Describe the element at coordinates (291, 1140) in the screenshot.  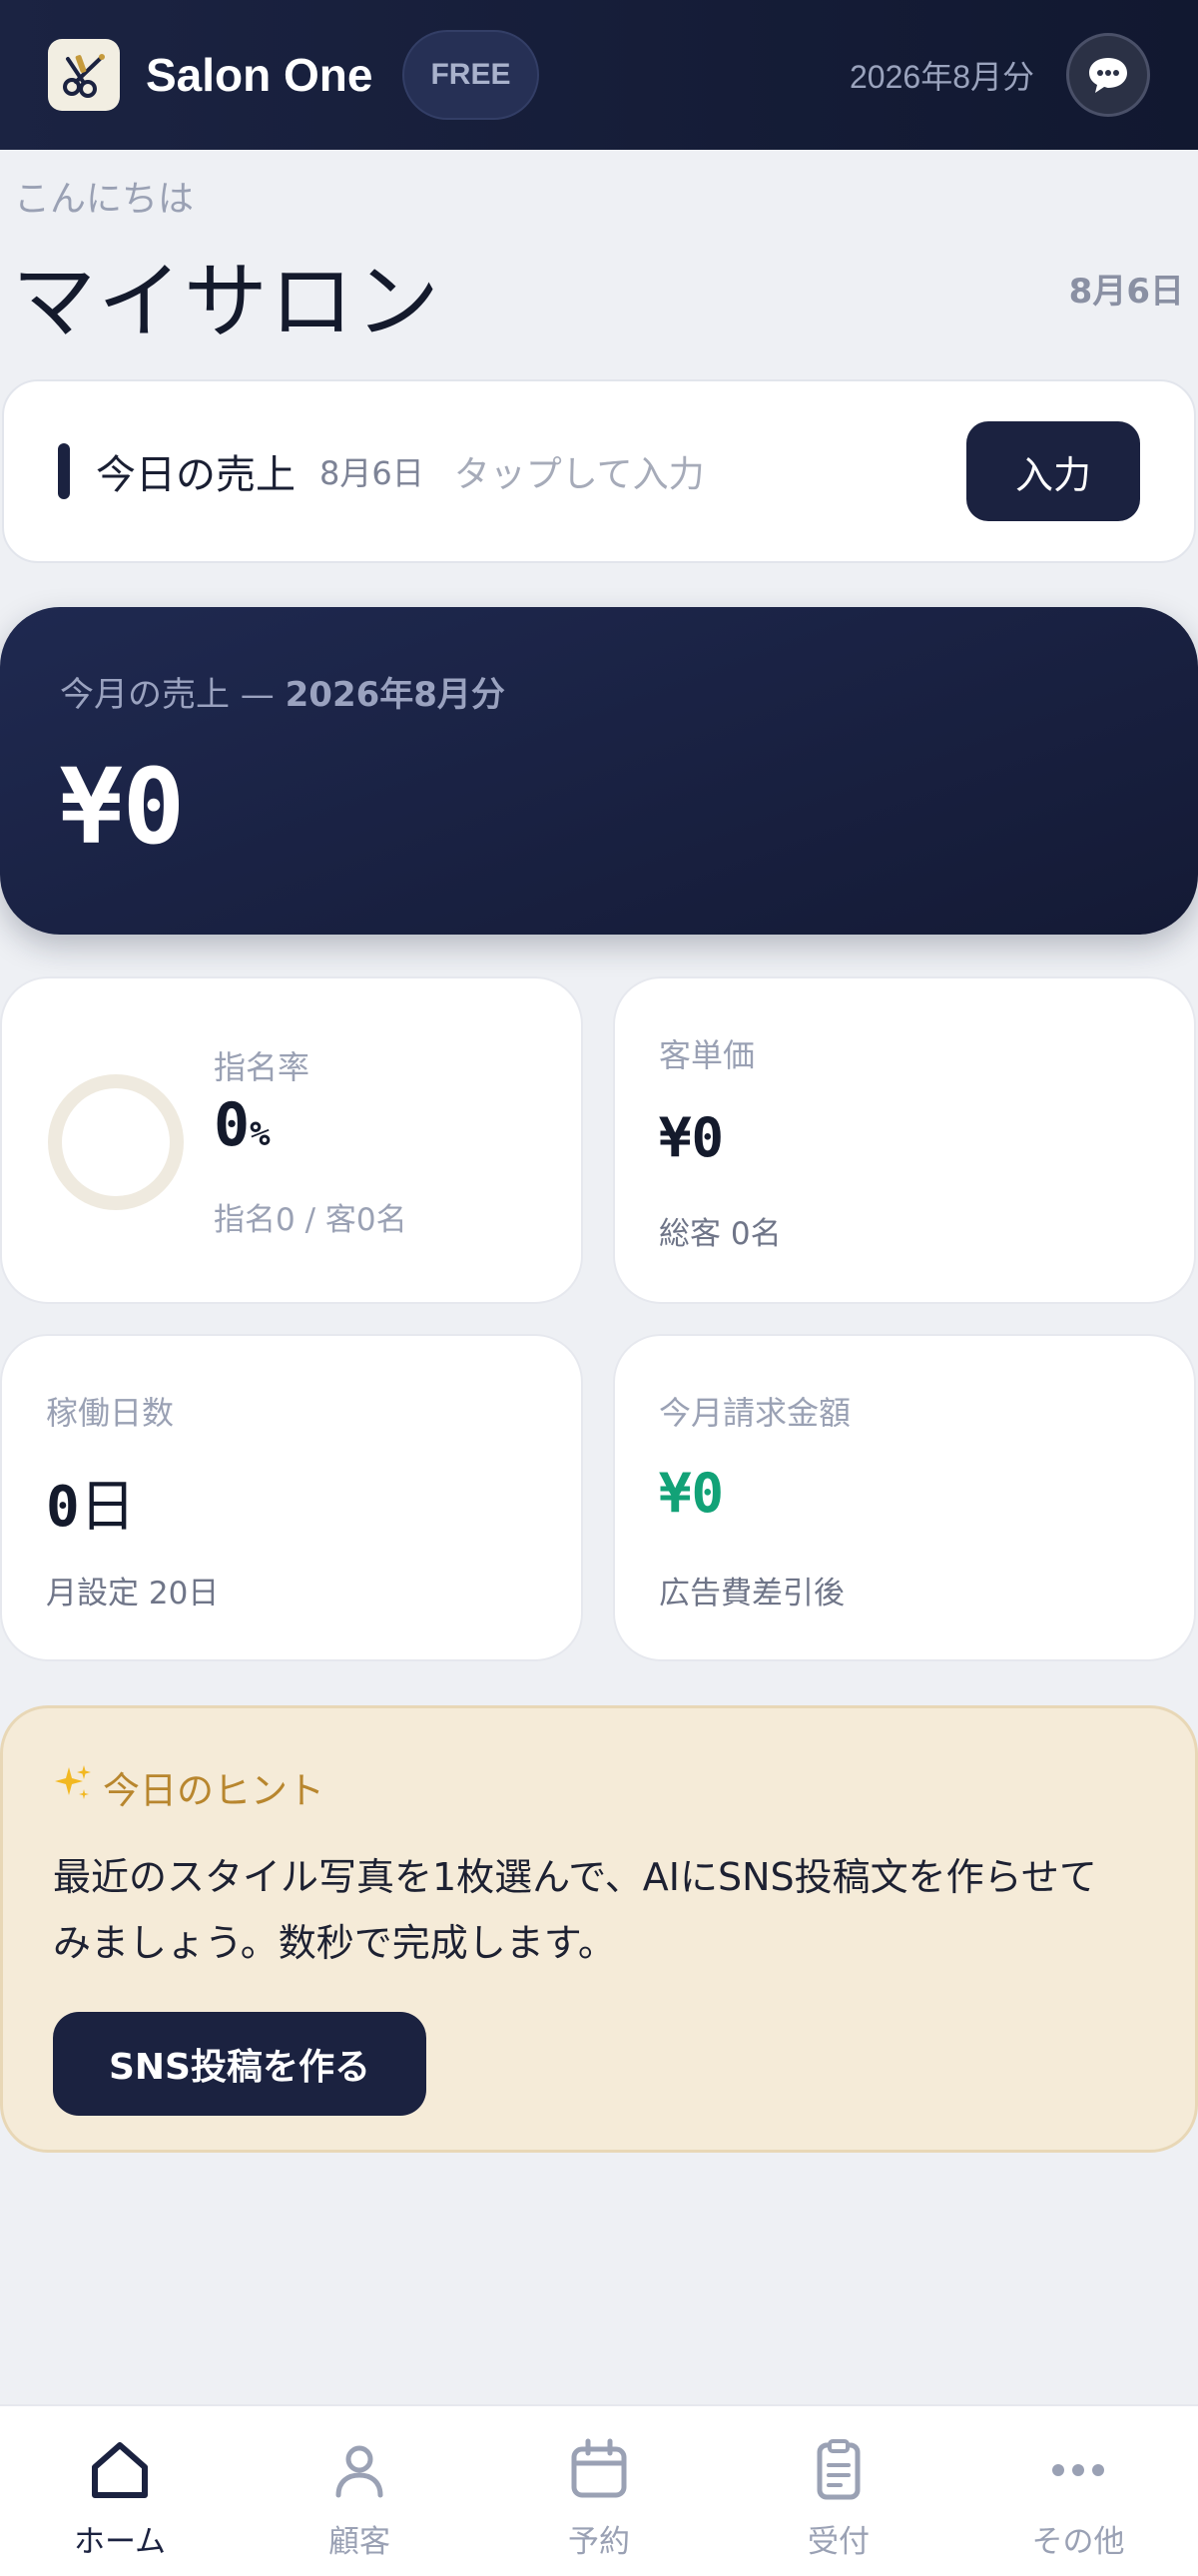
I see `nomination-rate-card: 指名率 0% 指名0 / 客0名` at that location.